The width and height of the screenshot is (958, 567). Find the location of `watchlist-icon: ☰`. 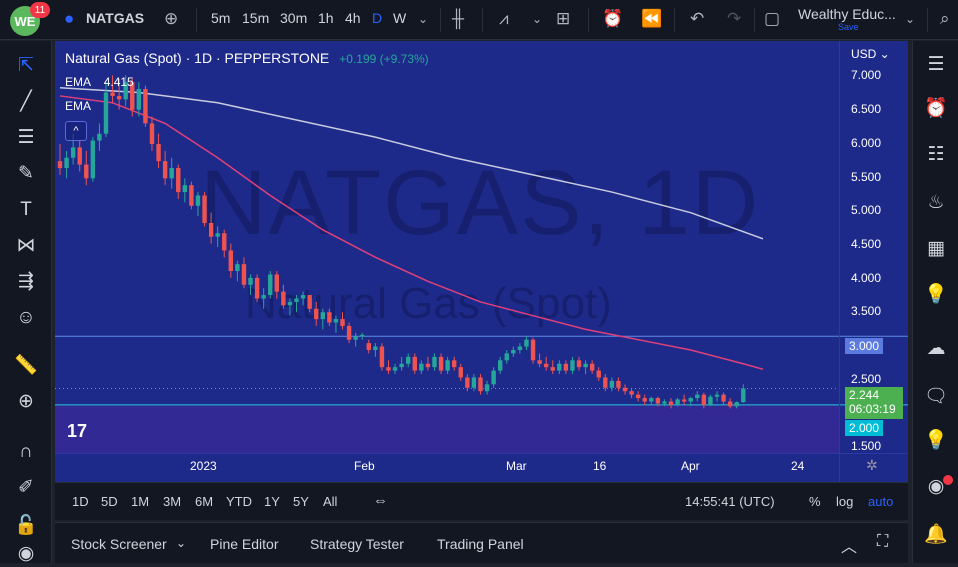

watchlist-icon: ☰ is located at coordinates (936, 65).